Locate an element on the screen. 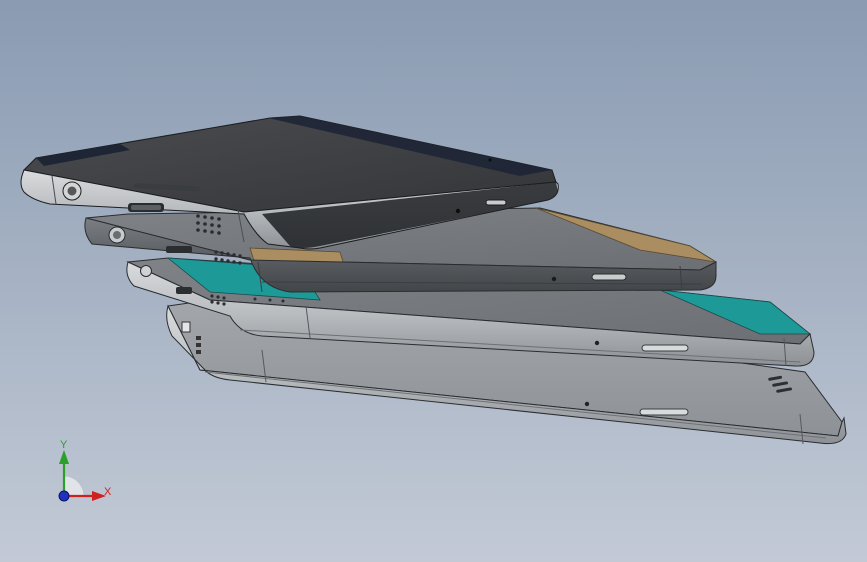  z-axis-icon is located at coordinates (64, 496).